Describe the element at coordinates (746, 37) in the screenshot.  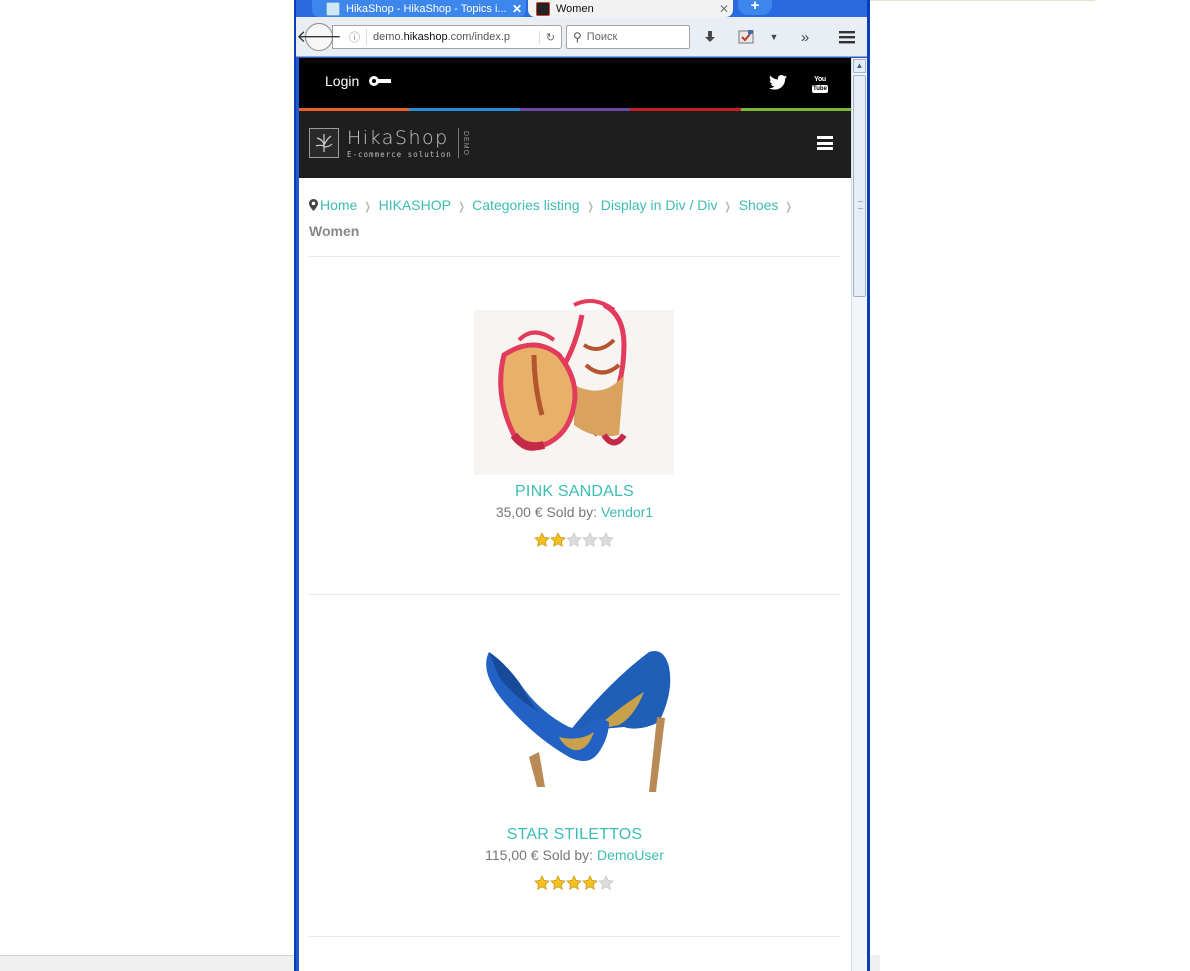
I see `pocket-icon` at that location.